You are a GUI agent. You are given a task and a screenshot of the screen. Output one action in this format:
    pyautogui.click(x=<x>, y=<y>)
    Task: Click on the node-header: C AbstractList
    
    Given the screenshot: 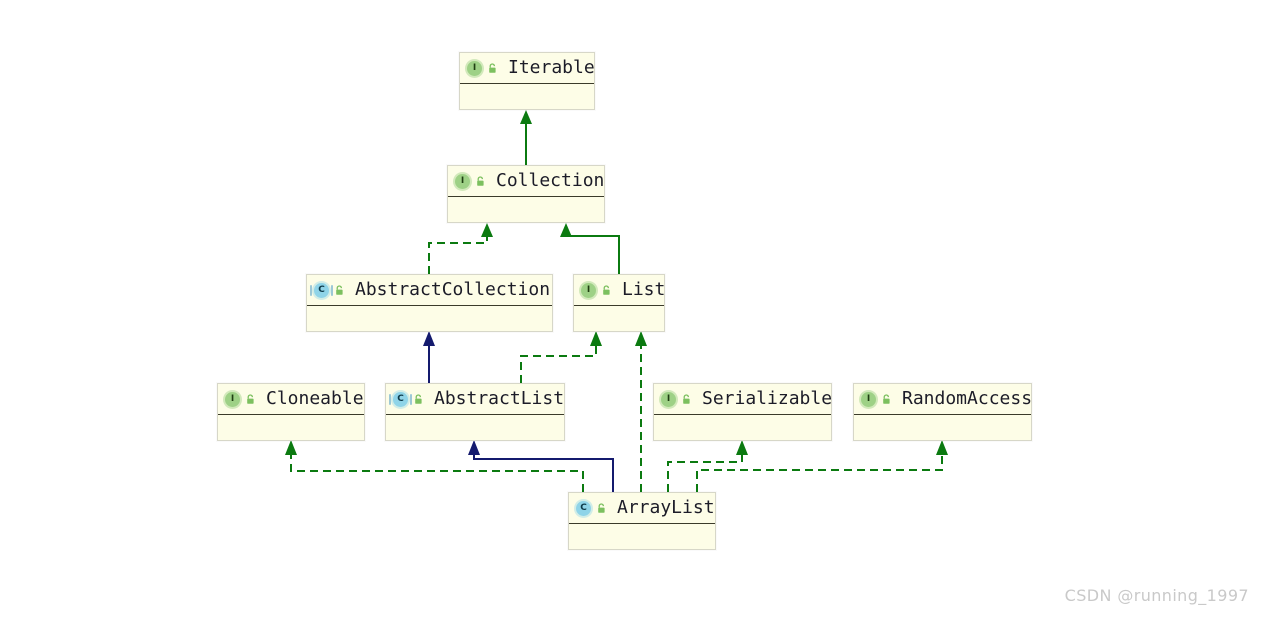 What is the action you would take?
    pyautogui.click(x=475, y=399)
    